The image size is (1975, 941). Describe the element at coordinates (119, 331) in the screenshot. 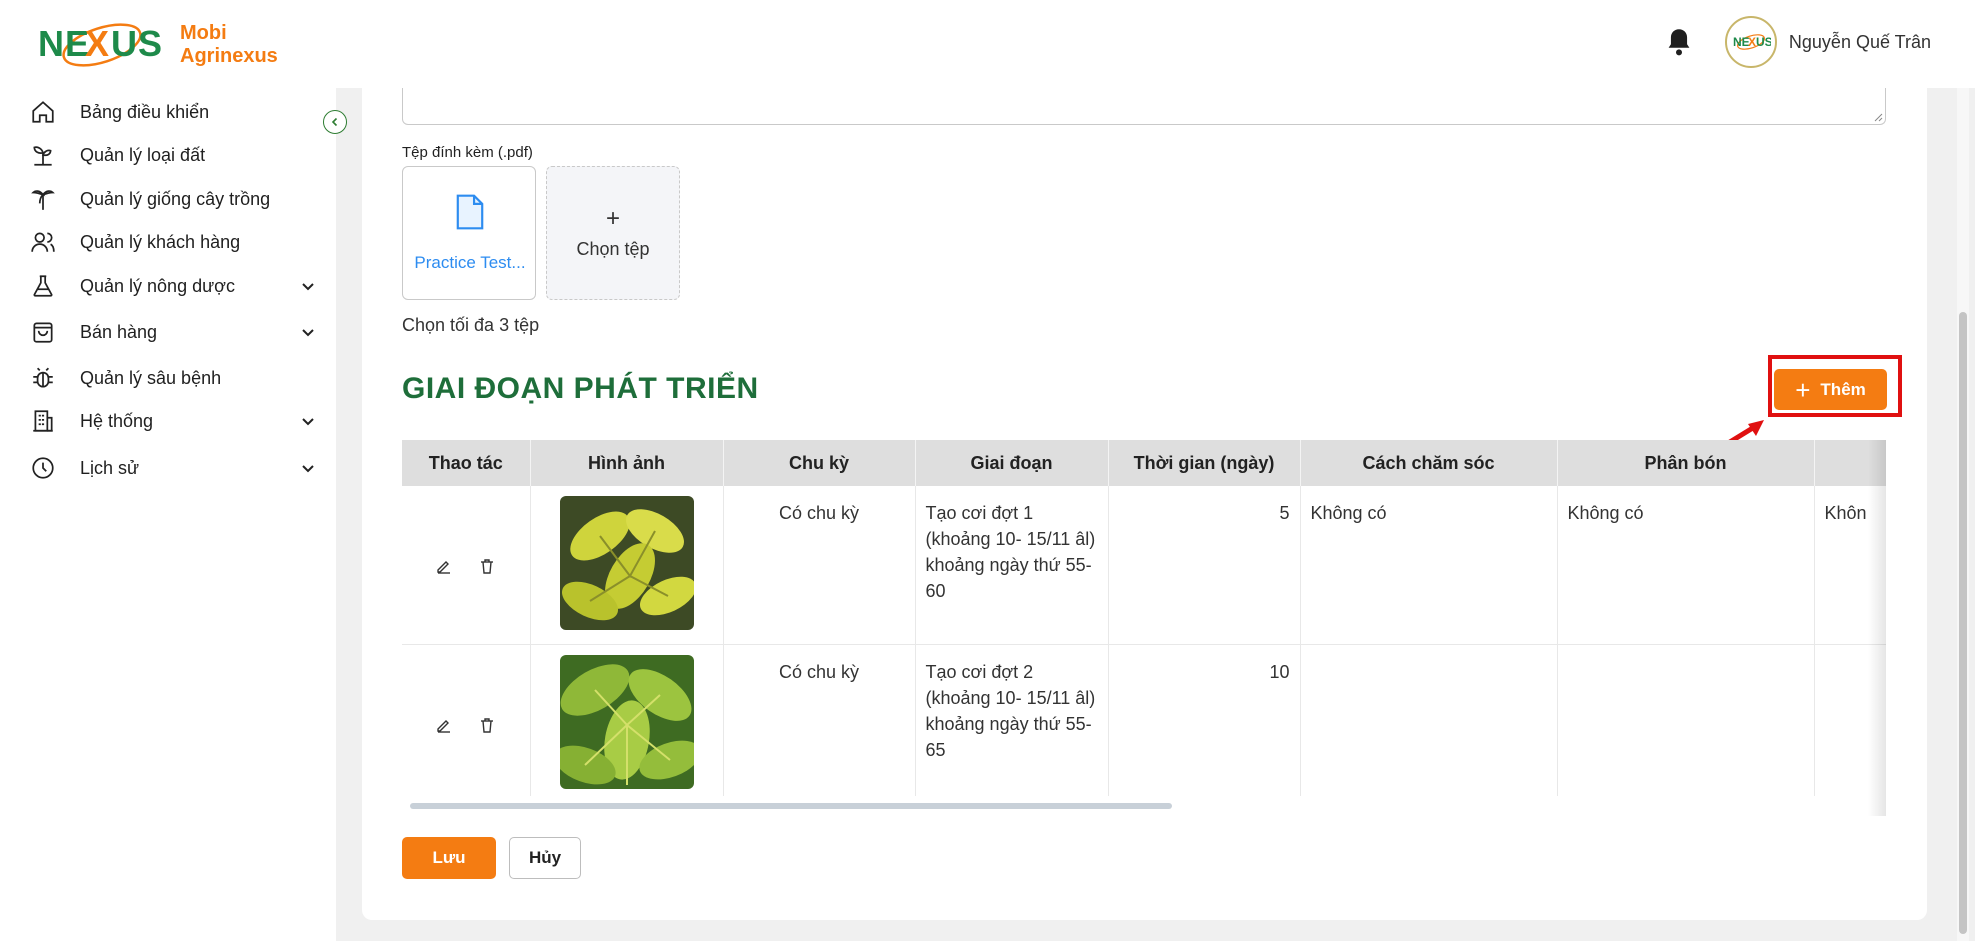

I see `sidebar-item-label: Bán hàng` at that location.